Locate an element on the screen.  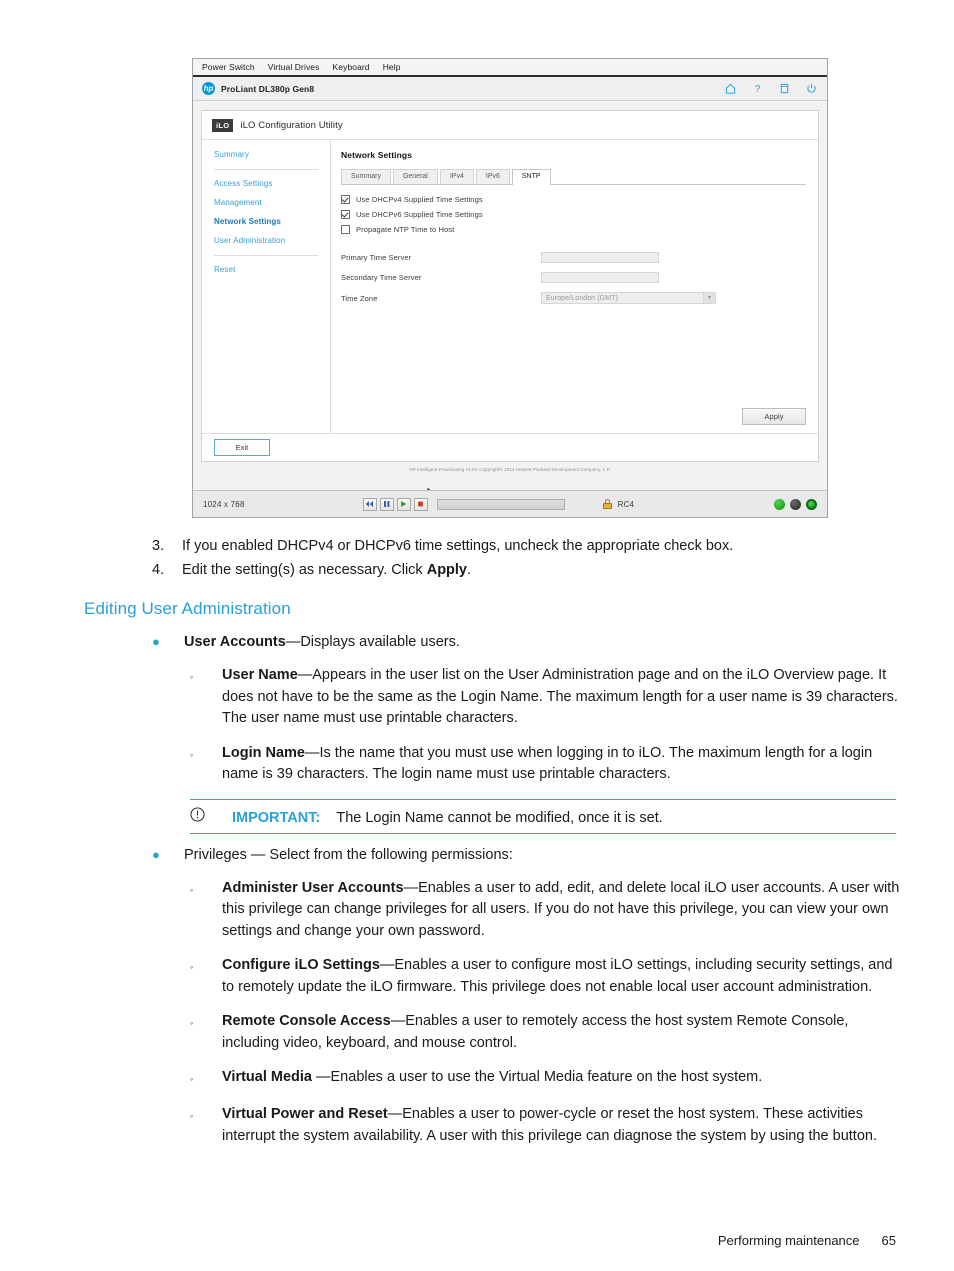
sidebar-item-summary: Summary is located at coordinates (272, 154).